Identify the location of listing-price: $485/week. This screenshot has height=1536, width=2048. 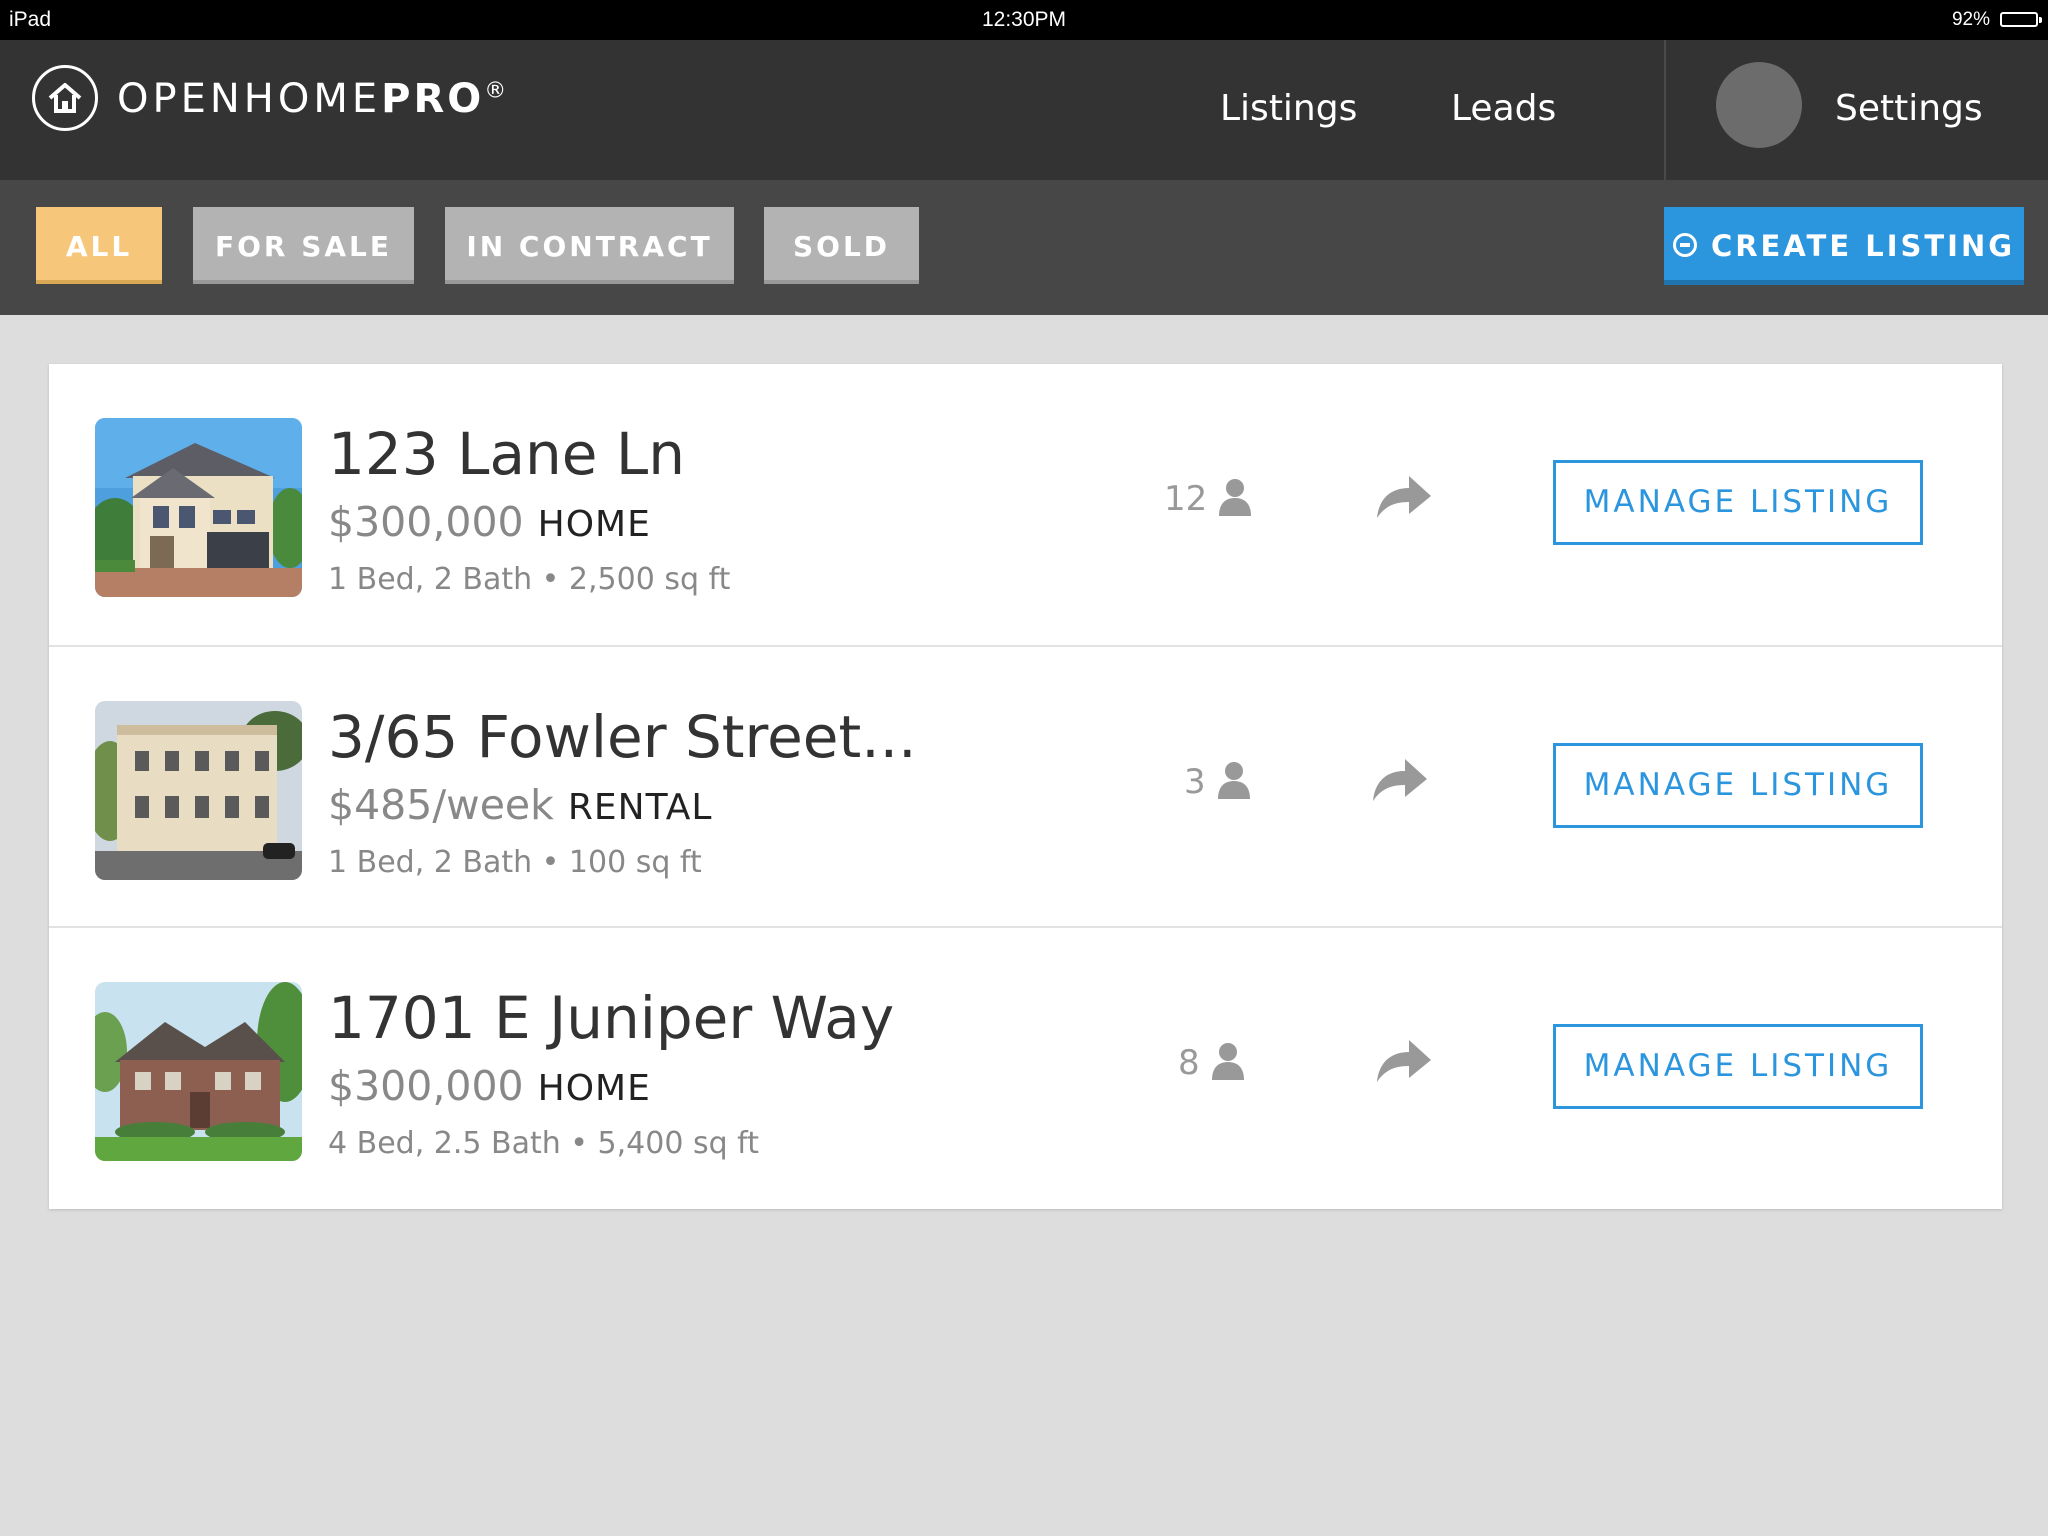
(441, 805).